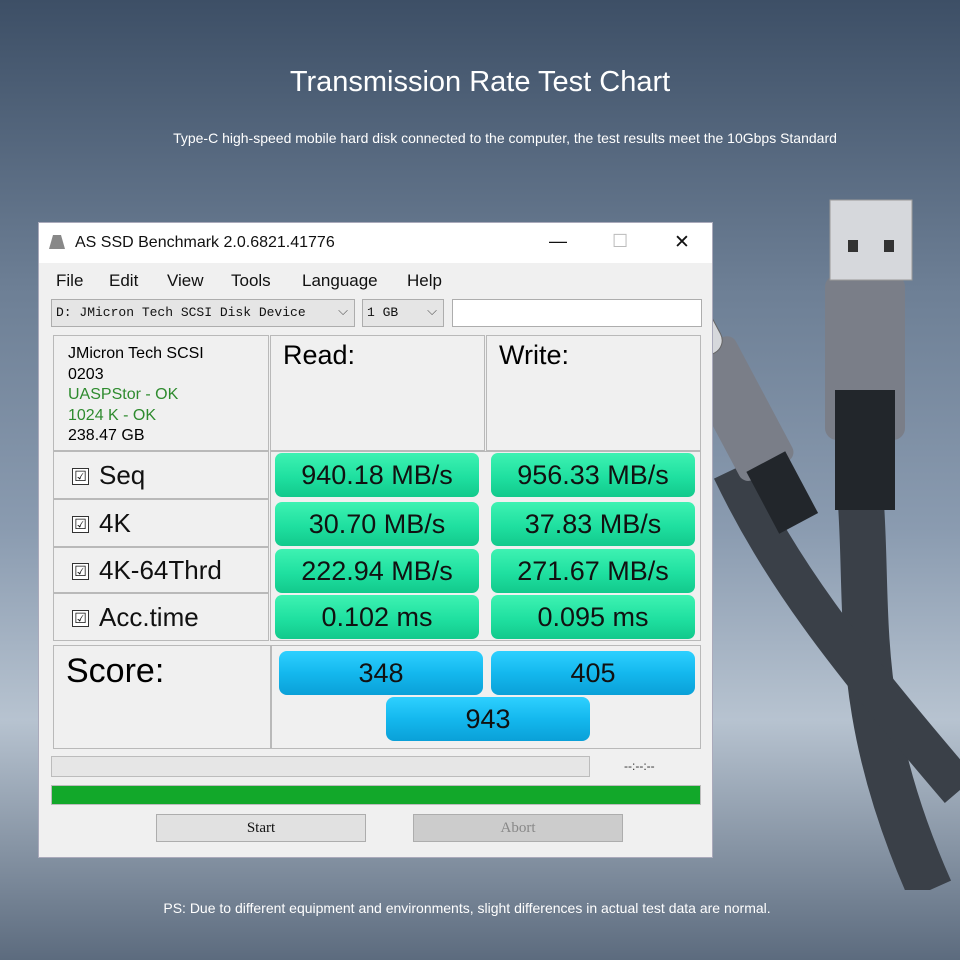 The image size is (960, 960). What do you see at coordinates (149, 617) in the screenshot?
I see `row-label: Acc.time` at bounding box center [149, 617].